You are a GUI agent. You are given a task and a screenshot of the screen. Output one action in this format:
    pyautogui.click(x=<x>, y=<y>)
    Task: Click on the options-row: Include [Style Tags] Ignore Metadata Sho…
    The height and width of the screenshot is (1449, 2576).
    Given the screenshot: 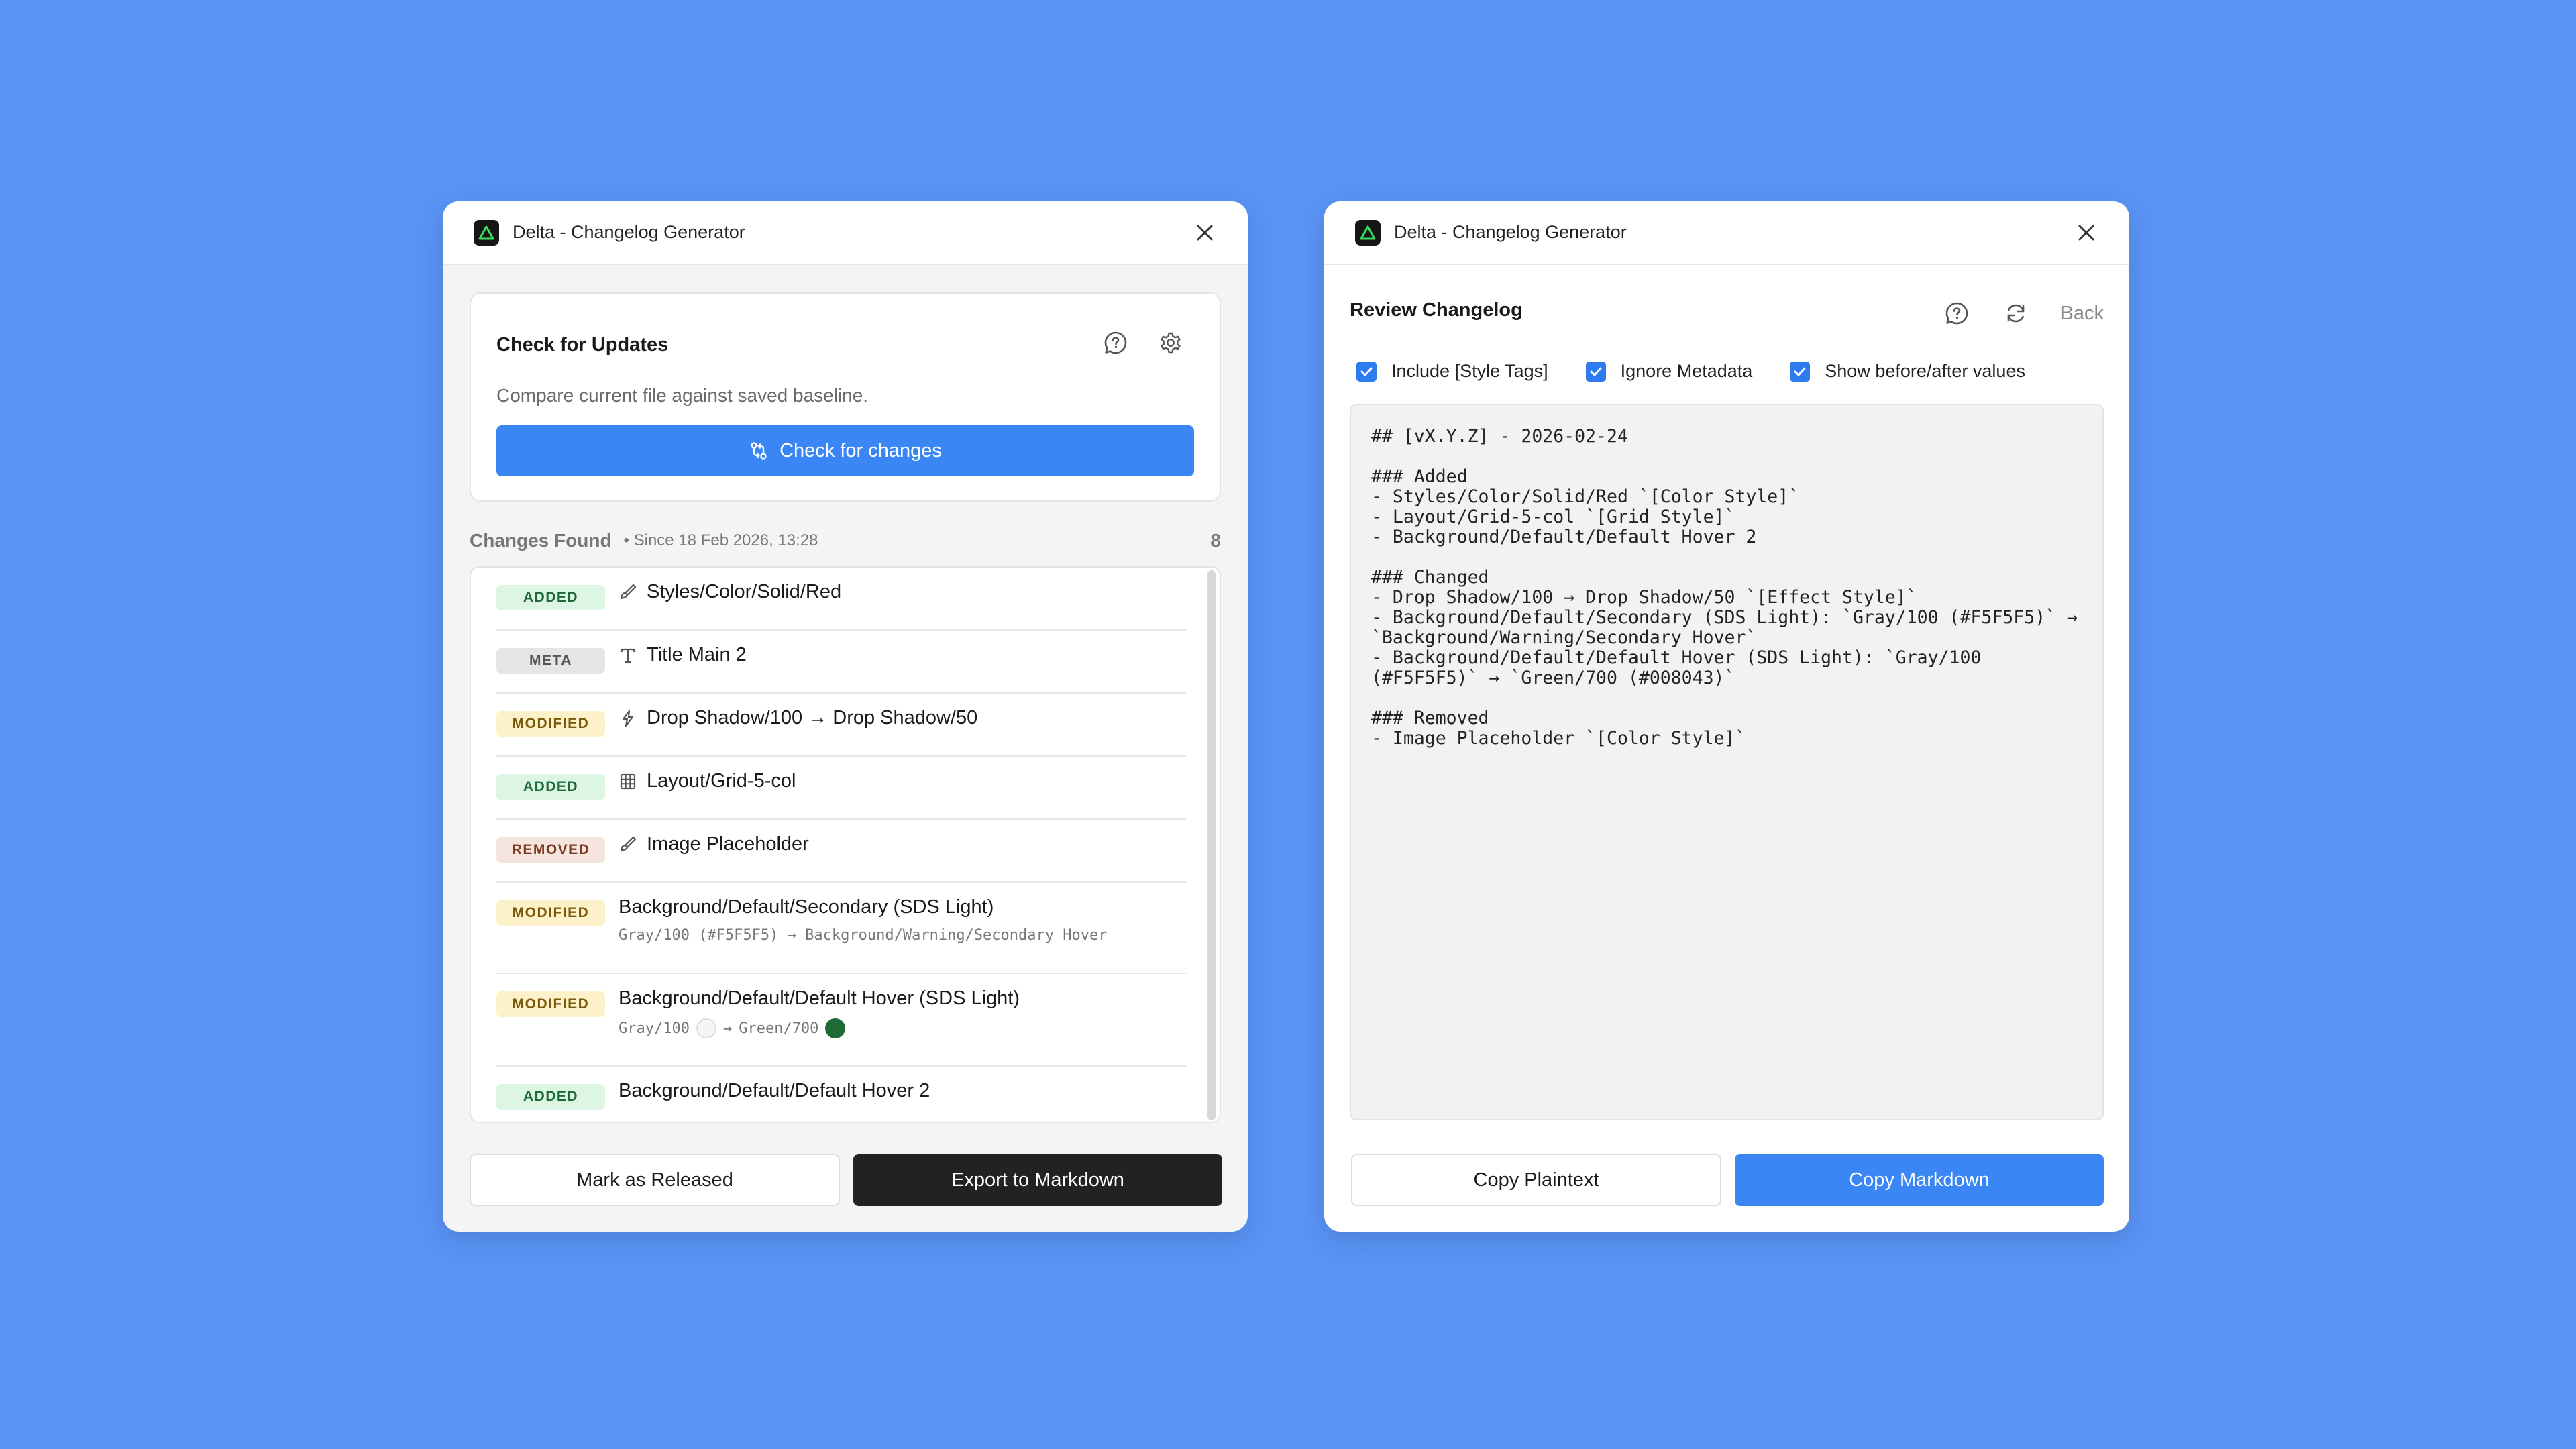 What is the action you would take?
    pyautogui.click(x=1690, y=371)
    